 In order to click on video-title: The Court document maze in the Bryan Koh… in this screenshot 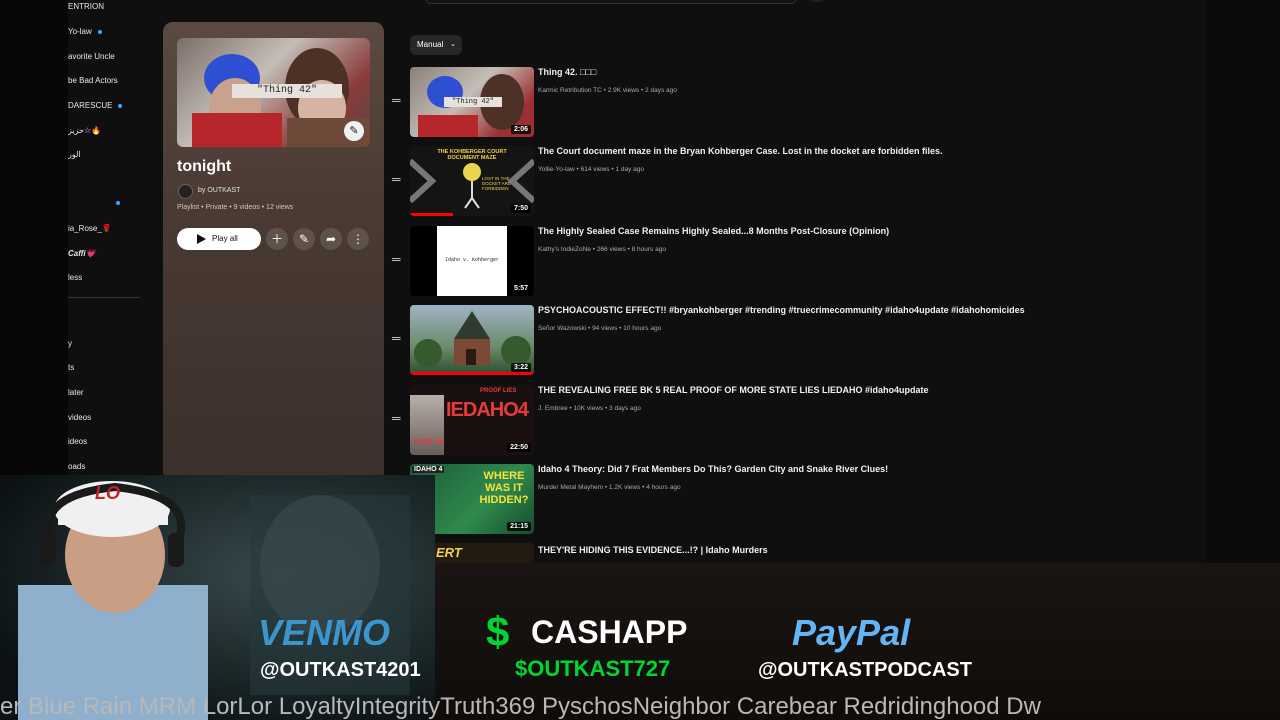, I will do `click(740, 151)`.